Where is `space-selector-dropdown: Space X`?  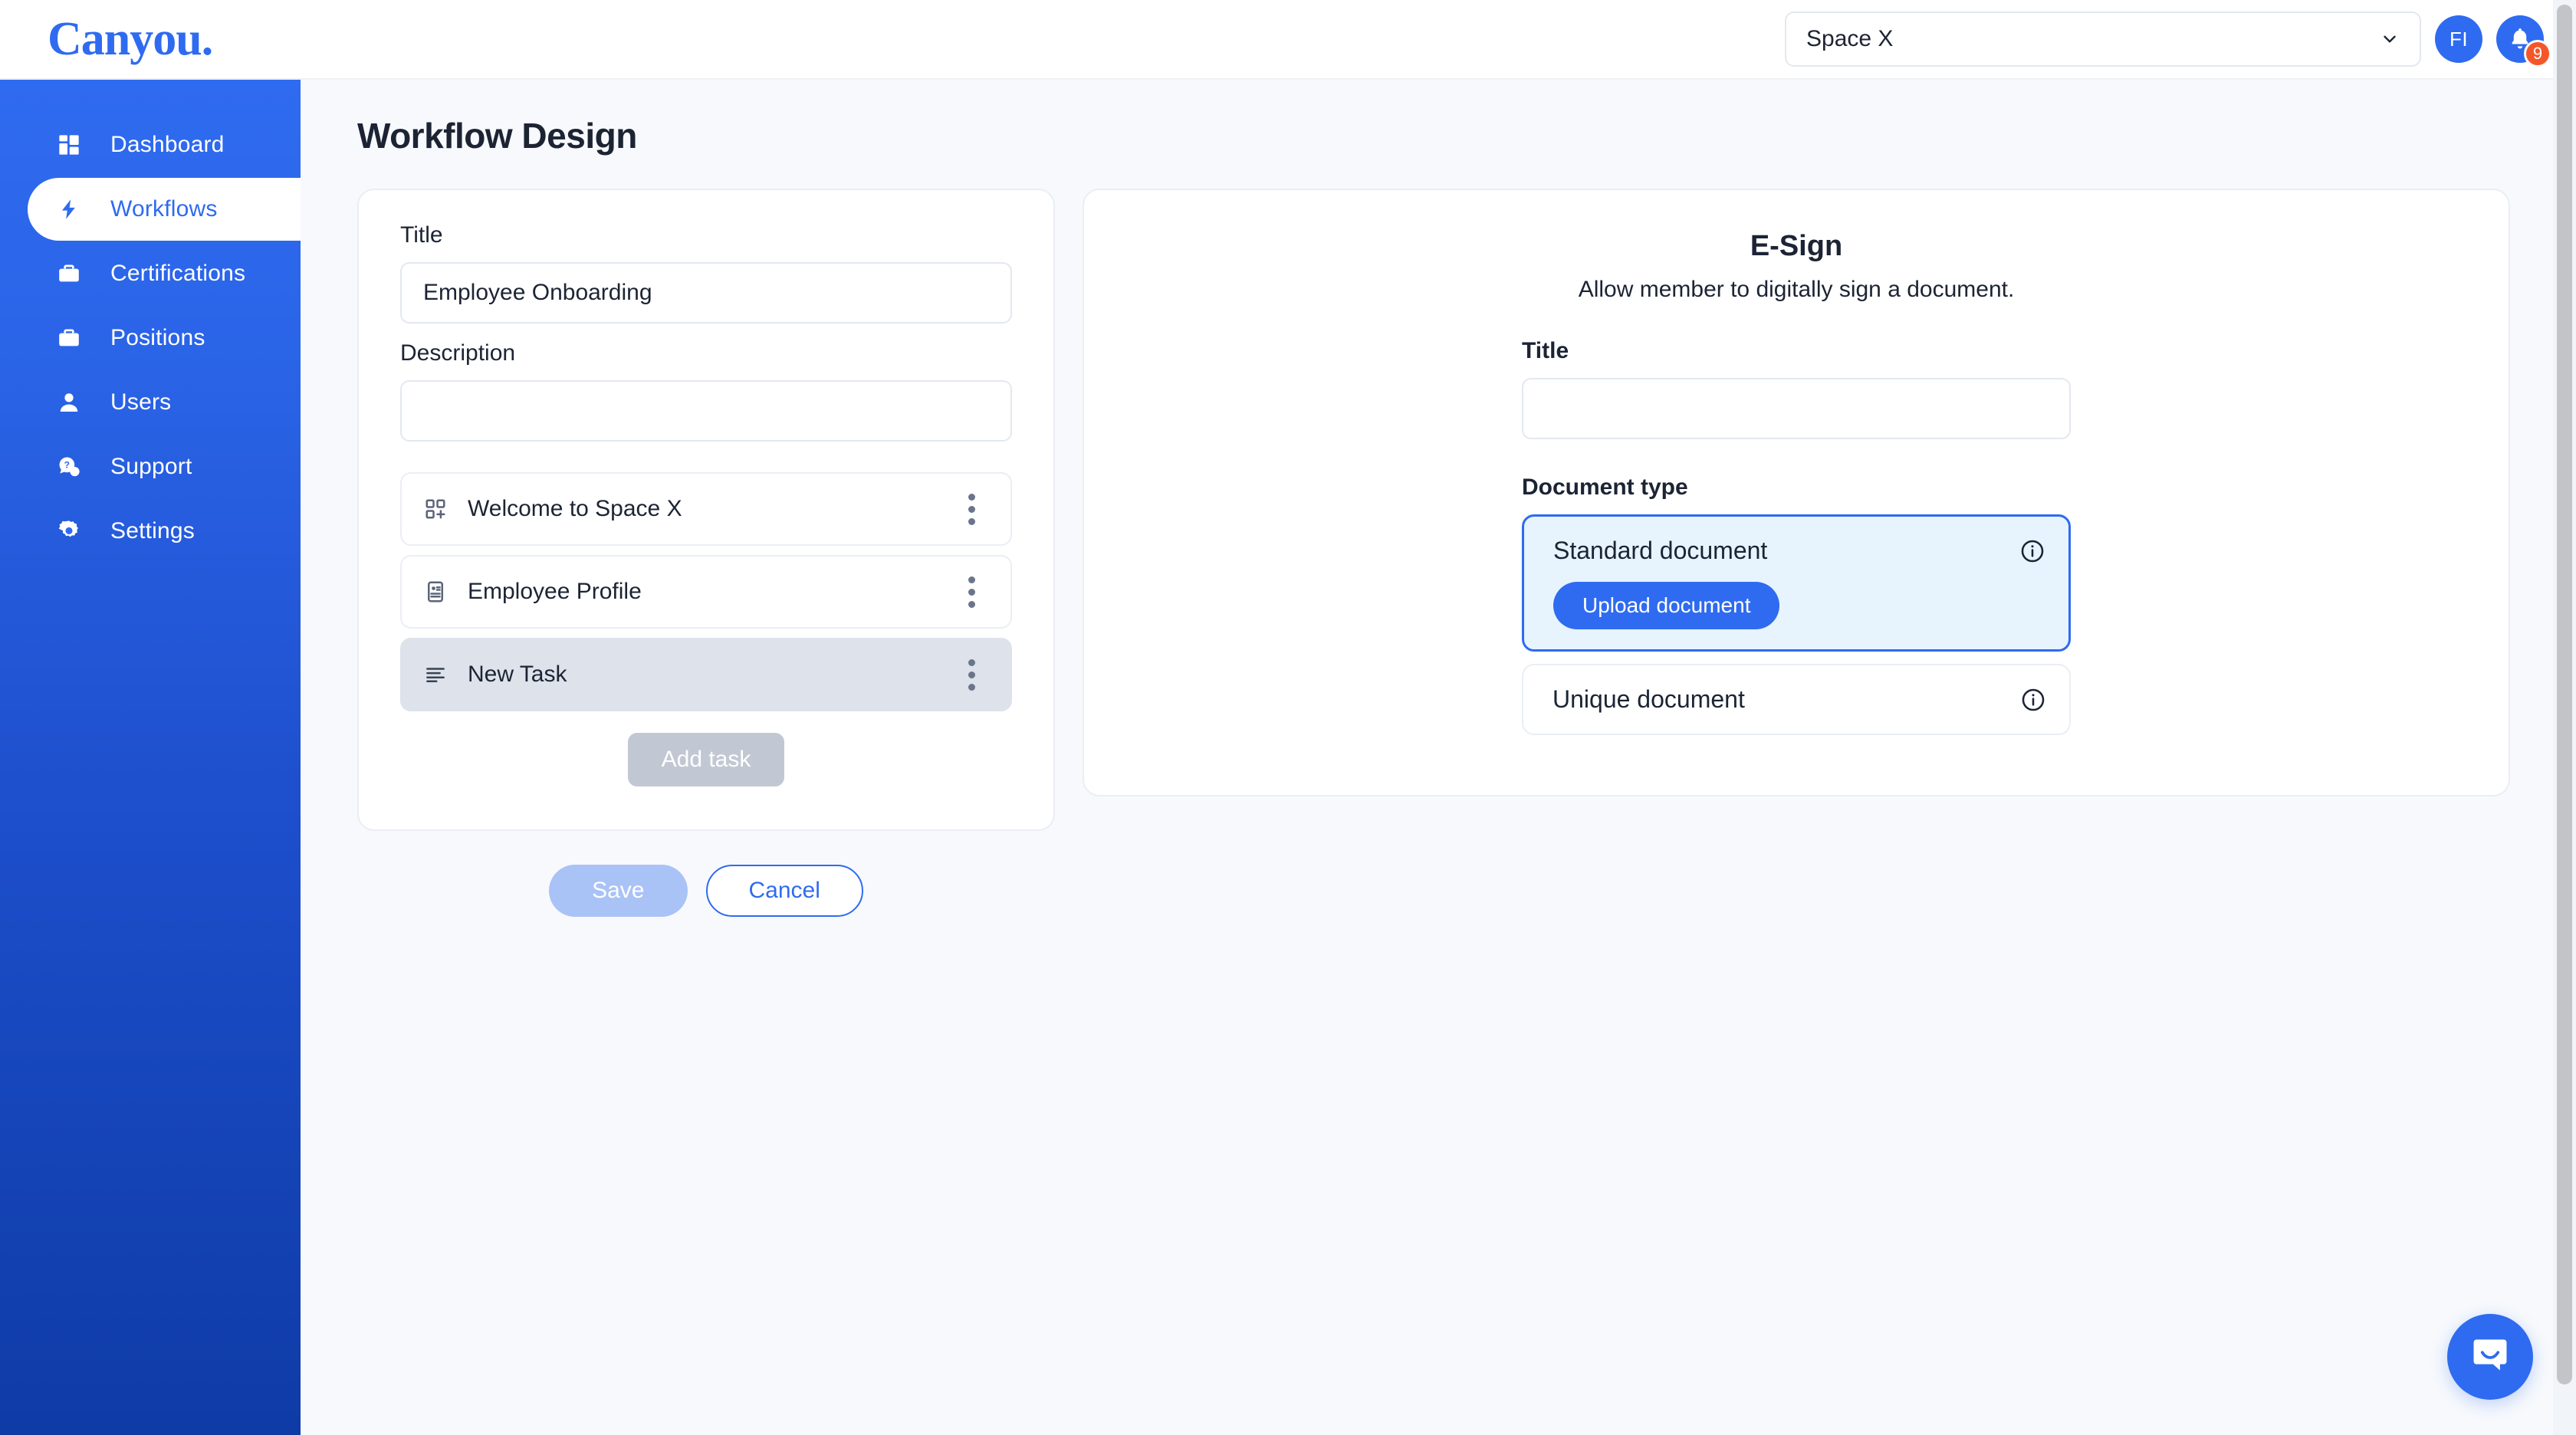
space-selector-dropdown: Space X is located at coordinates (2103, 39).